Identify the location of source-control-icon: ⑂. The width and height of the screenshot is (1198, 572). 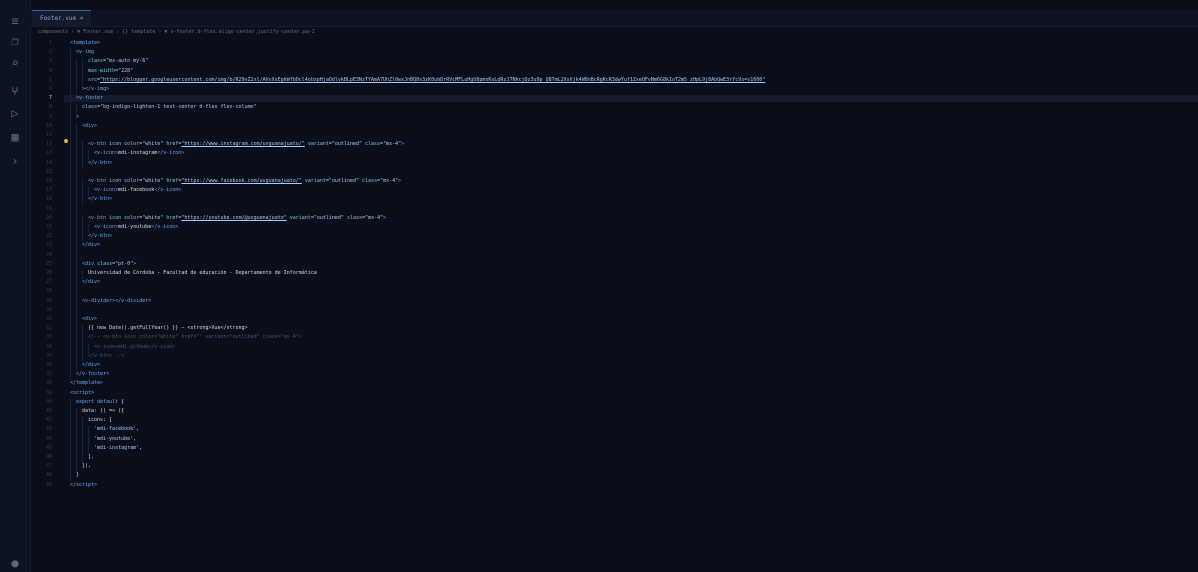
(15, 91).